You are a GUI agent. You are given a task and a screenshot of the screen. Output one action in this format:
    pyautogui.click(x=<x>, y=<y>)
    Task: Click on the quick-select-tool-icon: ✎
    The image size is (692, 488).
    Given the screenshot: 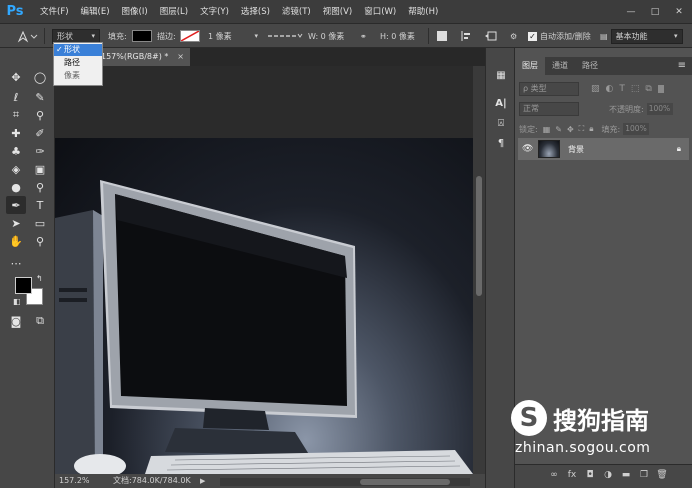 What is the action you would take?
    pyautogui.click(x=40, y=97)
    